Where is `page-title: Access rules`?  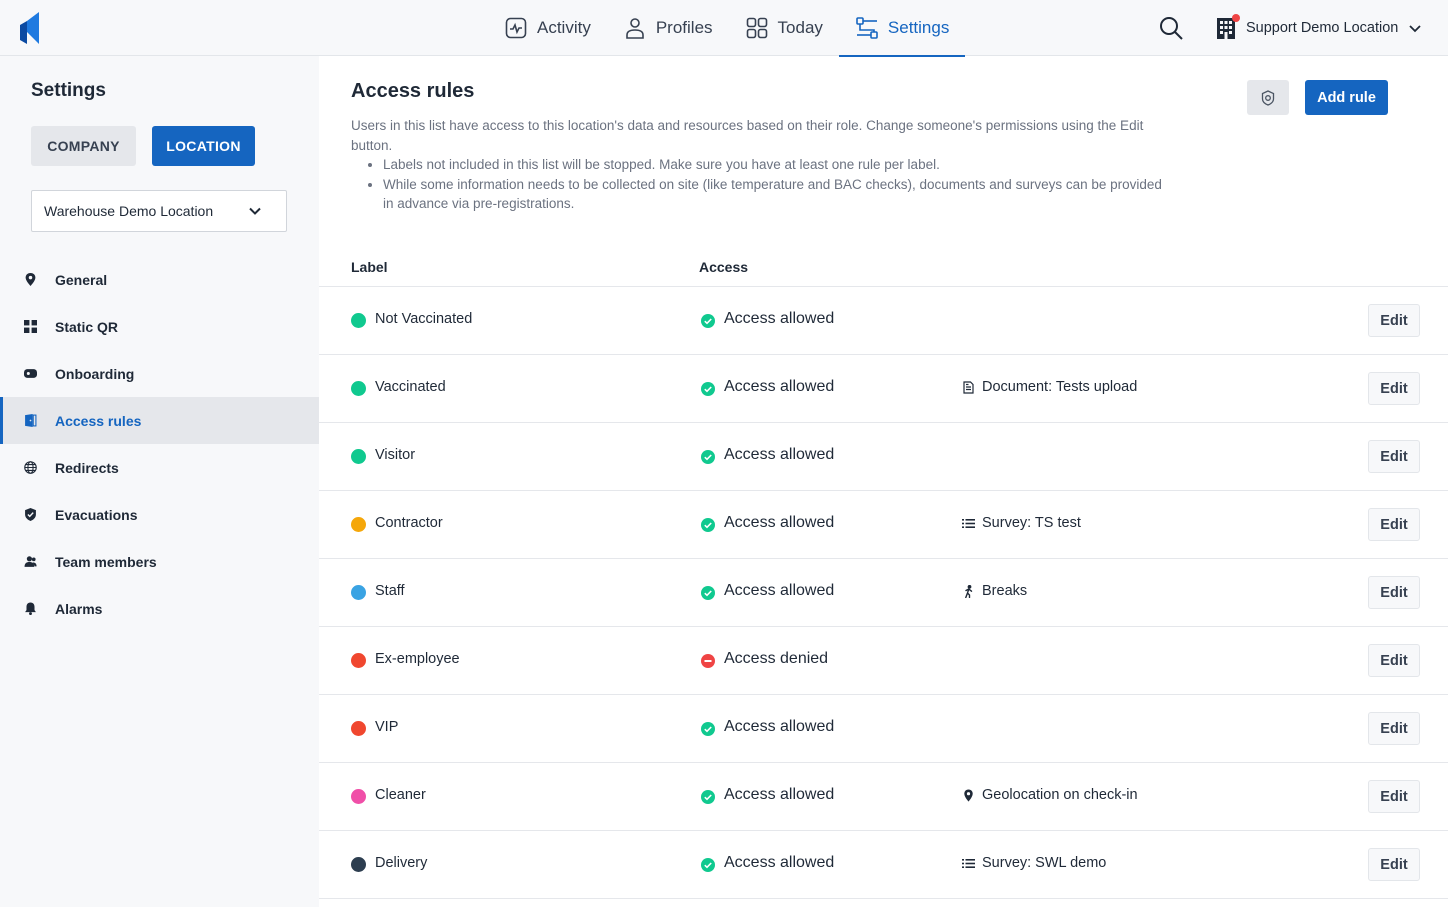 page-title: Access rules is located at coordinates (413, 91).